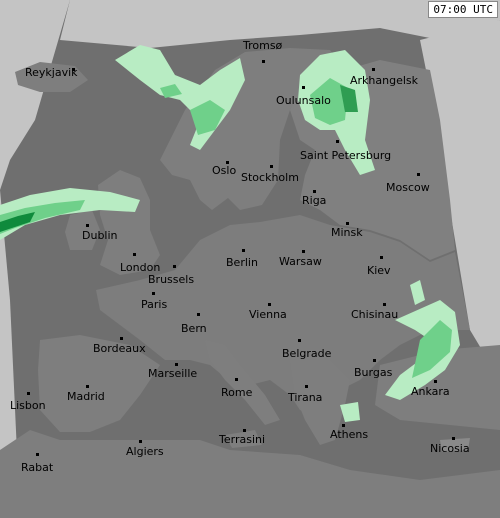 The image size is (500, 518). What do you see at coordinates (347, 232) in the screenshot?
I see `city-label-minsk: Minsk` at bounding box center [347, 232].